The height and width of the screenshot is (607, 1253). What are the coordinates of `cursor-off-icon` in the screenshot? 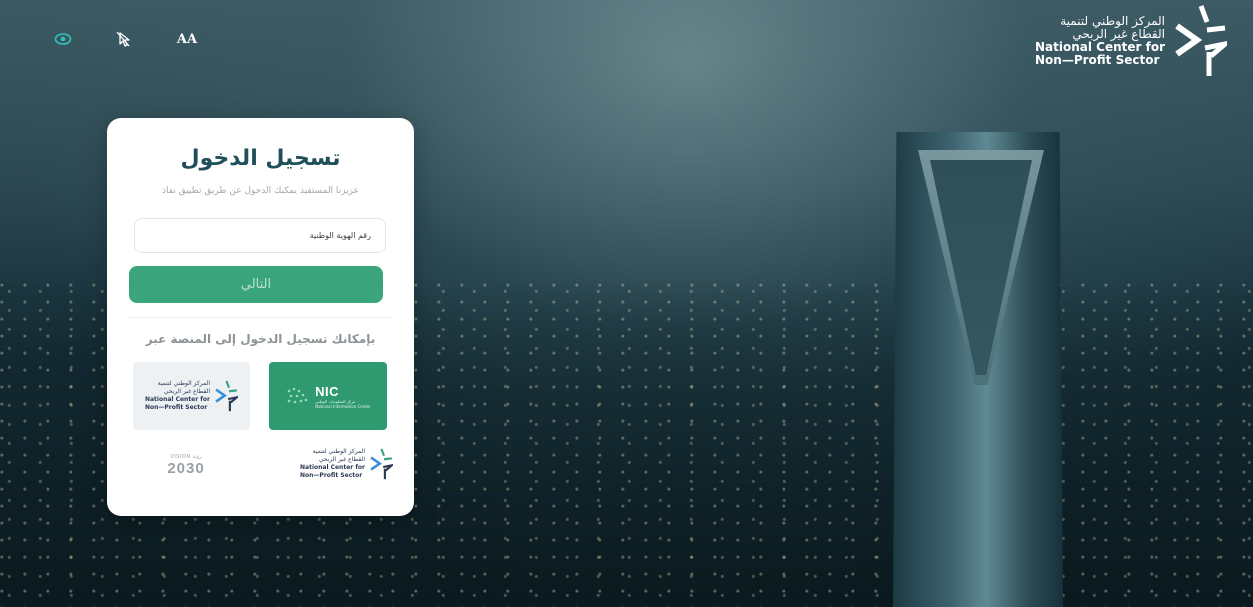 It's located at (123, 39).